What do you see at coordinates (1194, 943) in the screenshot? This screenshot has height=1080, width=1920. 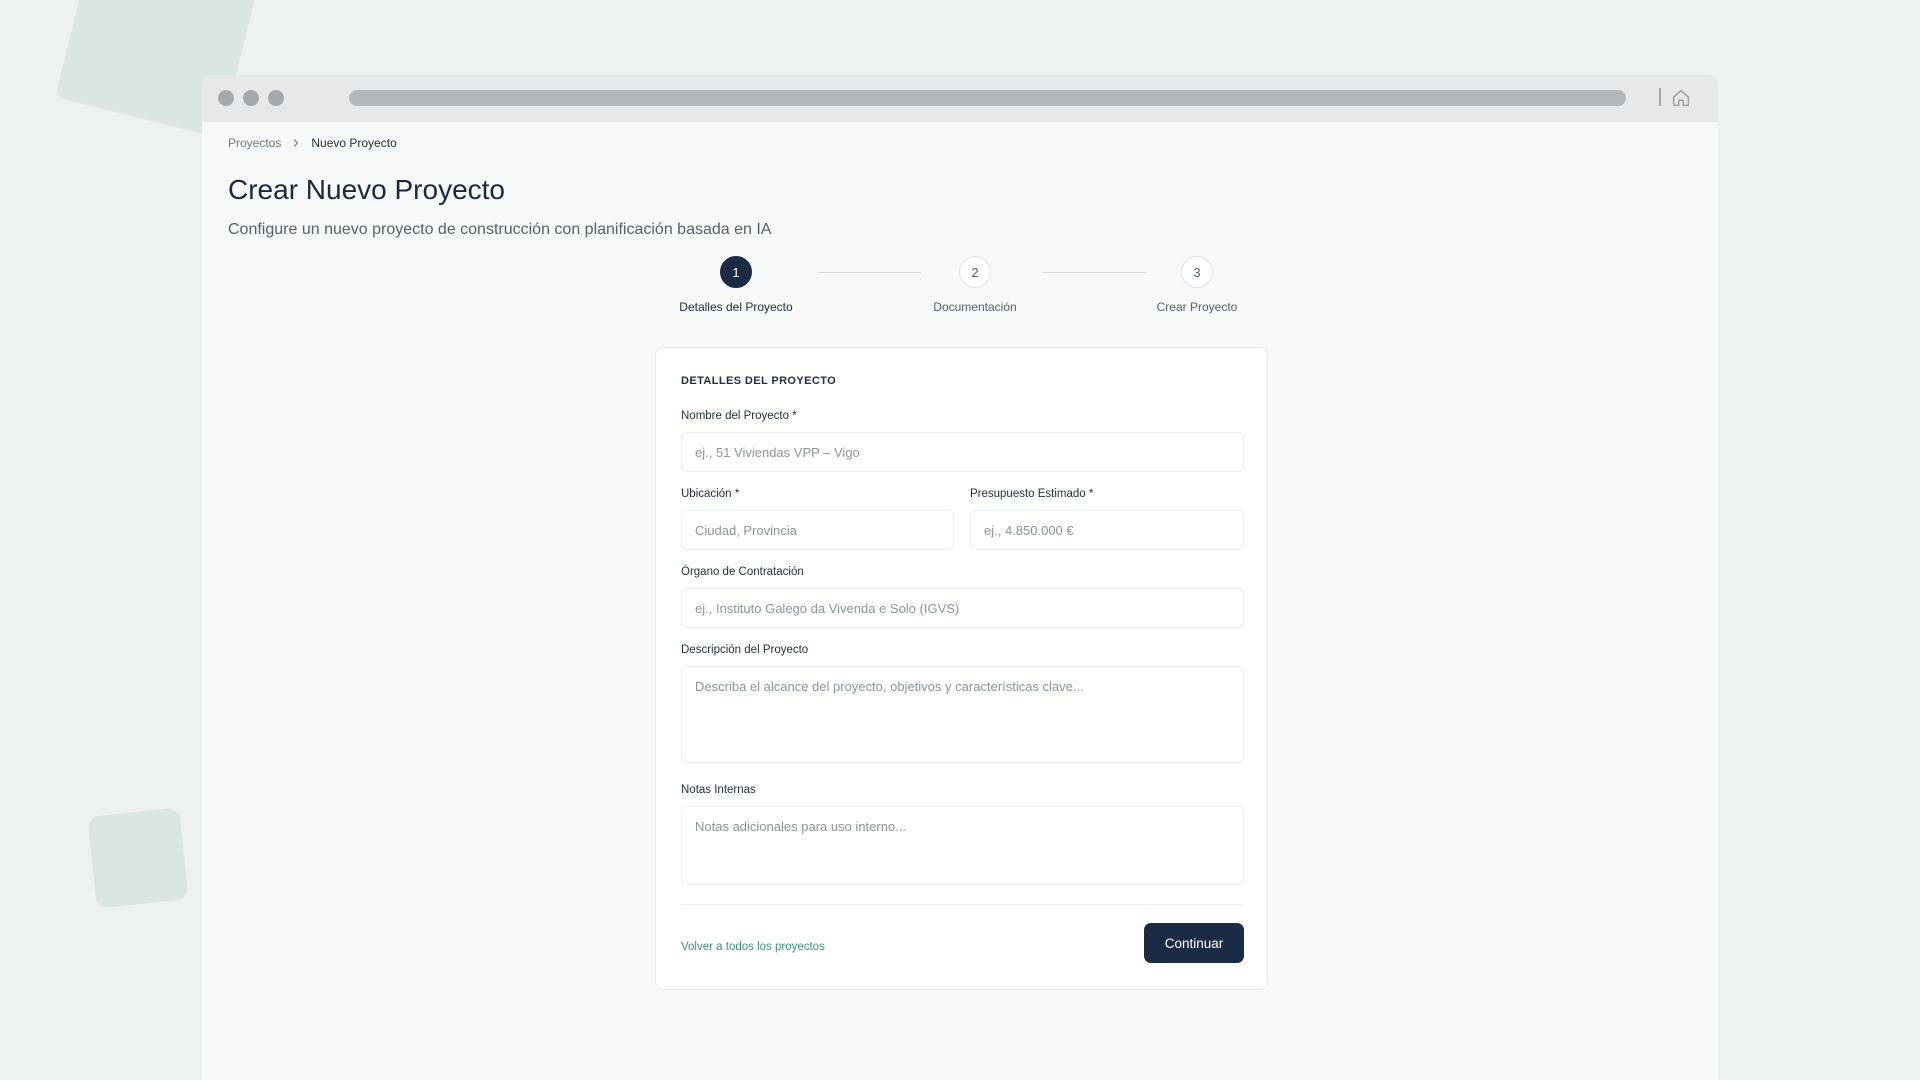 I see `continue-button: Continuar` at bounding box center [1194, 943].